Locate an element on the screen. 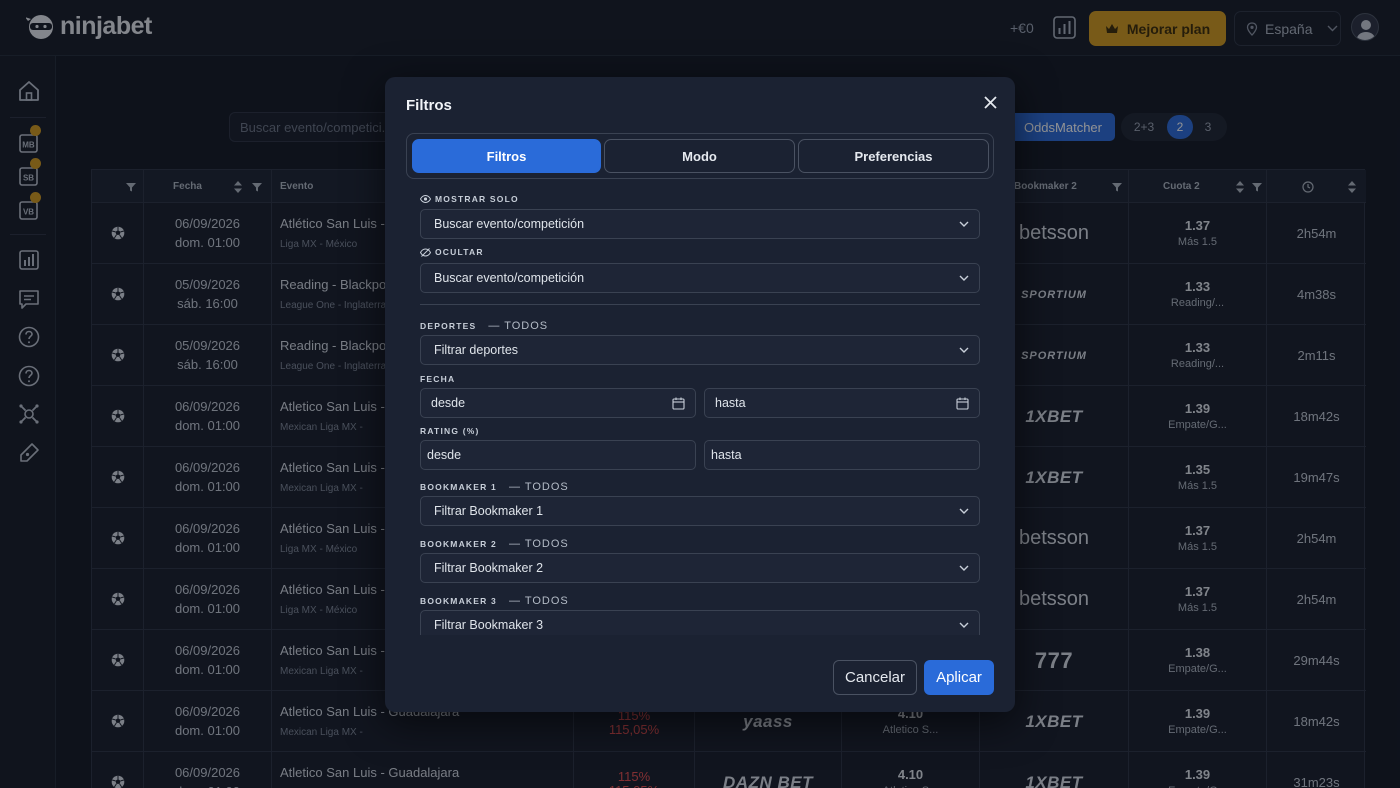 The height and width of the screenshot is (788, 1400). bookmaker2-select: Filtrar Bookmaker 2 is located at coordinates (700, 568).